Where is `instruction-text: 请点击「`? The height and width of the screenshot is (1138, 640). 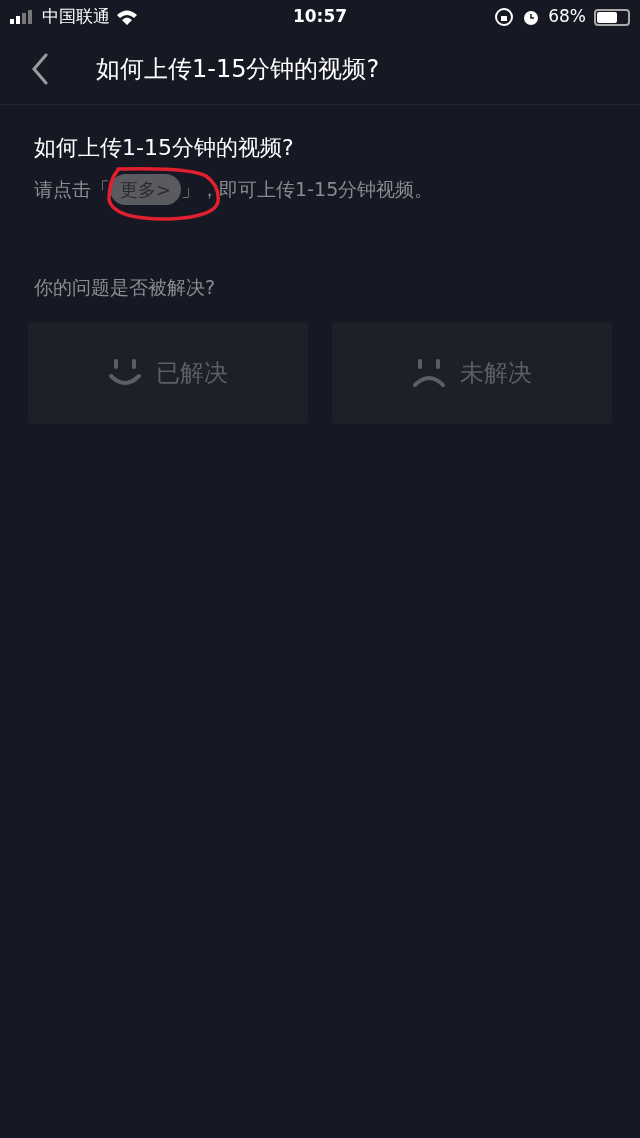
instruction-text: 请点击「 is located at coordinates (72, 190).